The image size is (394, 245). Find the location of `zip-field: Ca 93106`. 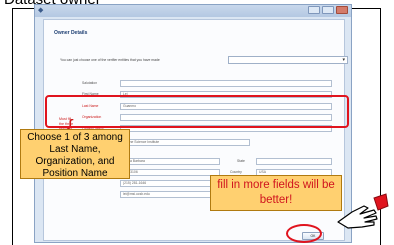

zip-field: Ca 93106 is located at coordinates (170, 172).